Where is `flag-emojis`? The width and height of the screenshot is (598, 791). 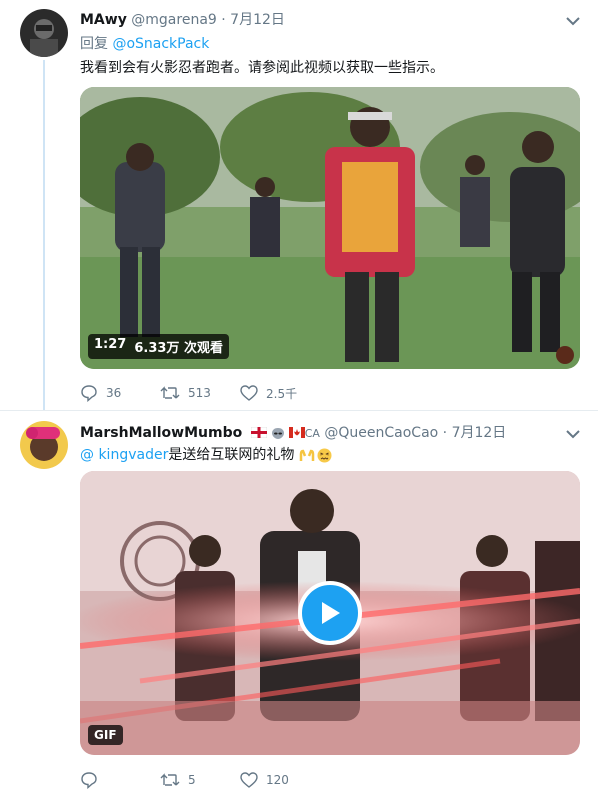 flag-emojis is located at coordinates (277, 433).